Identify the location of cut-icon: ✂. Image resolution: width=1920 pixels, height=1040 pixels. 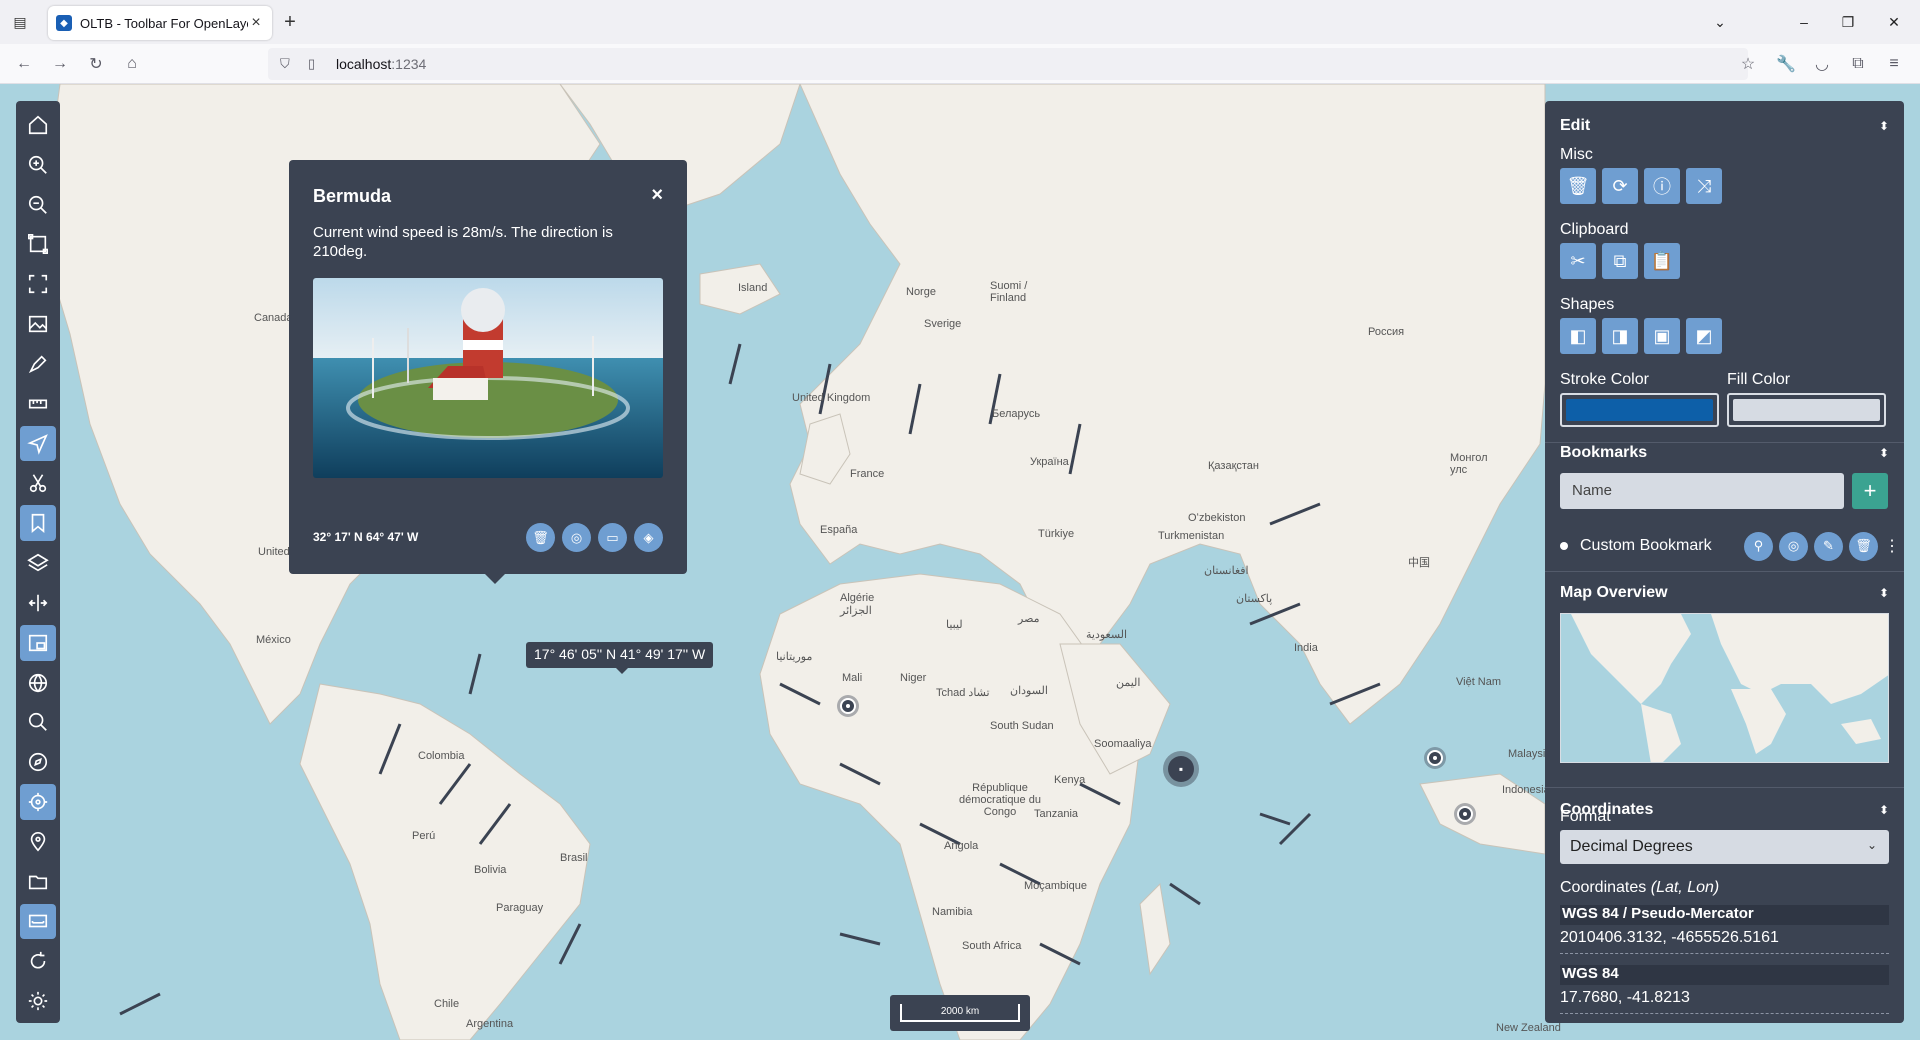
(1578, 261).